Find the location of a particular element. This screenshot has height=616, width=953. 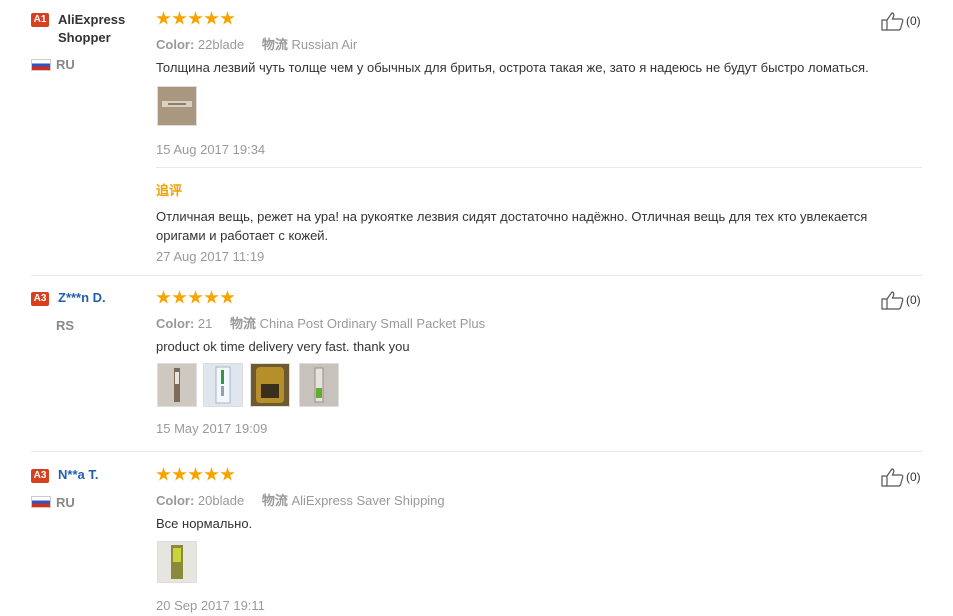

color-value: 20blade is located at coordinates (221, 500).